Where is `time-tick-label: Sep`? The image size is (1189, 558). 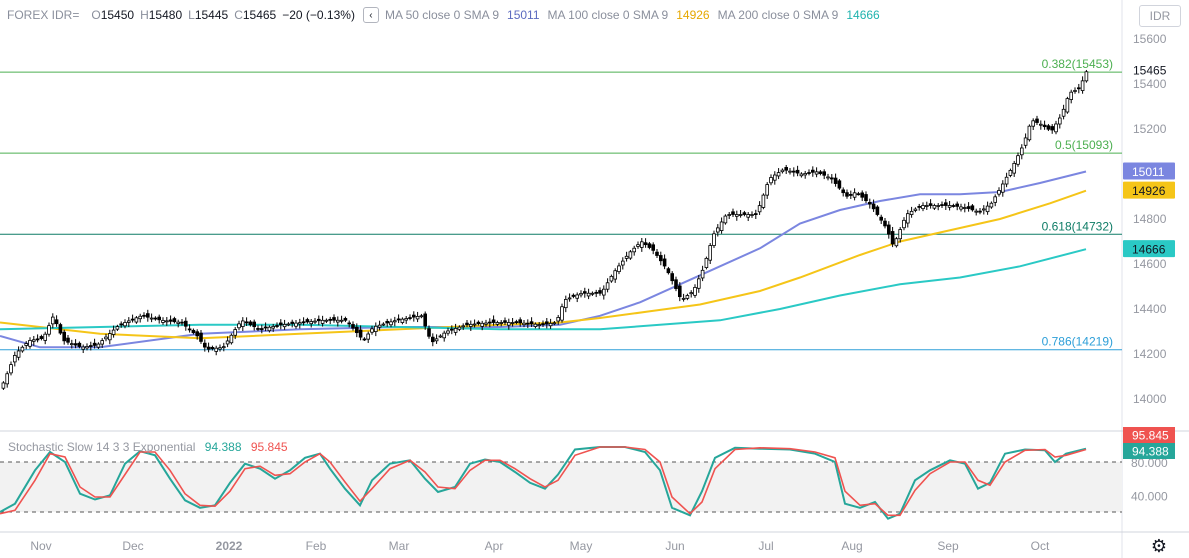 time-tick-label: Sep is located at coordinates (948, 546).